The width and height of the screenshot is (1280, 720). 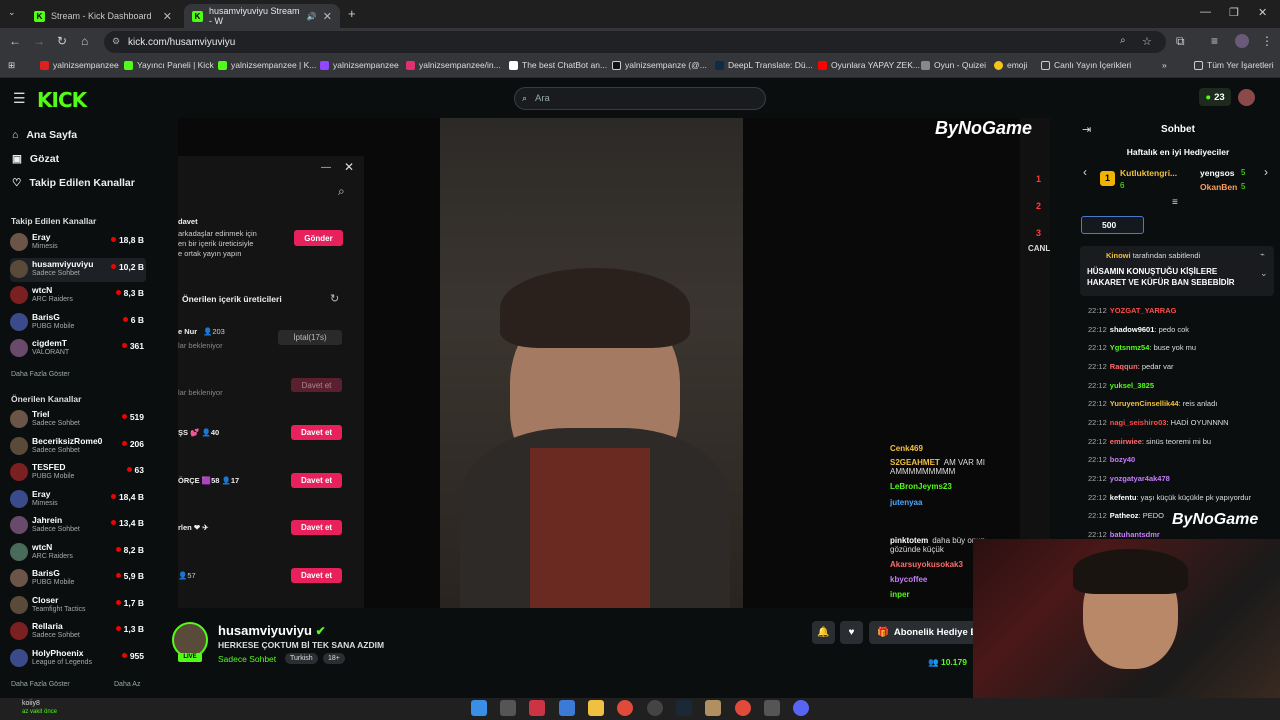 What do you see at coordinates (312, 16) in the screenshot?
I see `speaker-icon: 🔊` at bounding box center [312, 16].